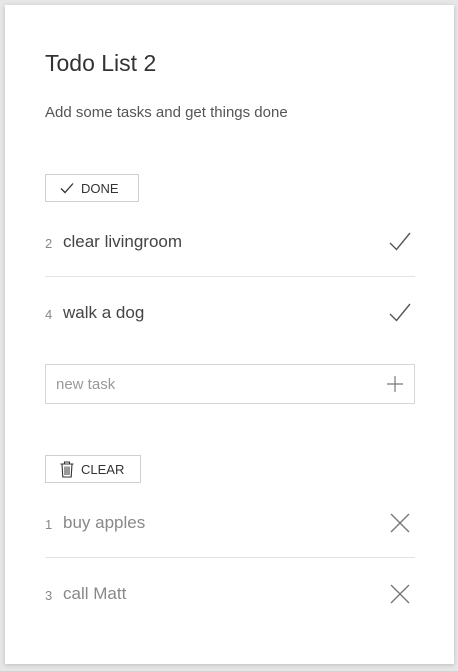  Describe the element at coordinates (230, 312) in the screenshot. I see `list-item: 4 walk a dog` at that location.